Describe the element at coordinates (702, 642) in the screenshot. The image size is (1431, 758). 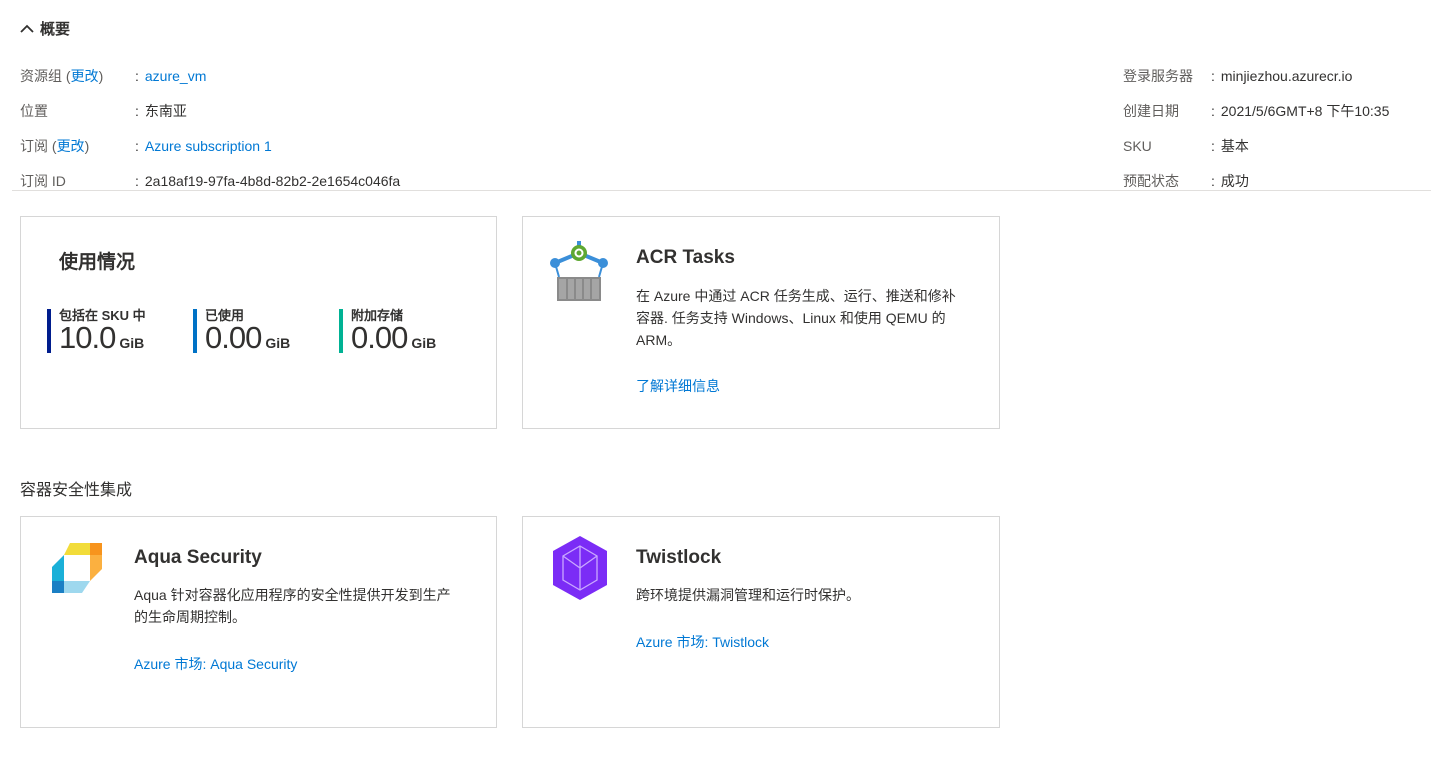
I see `twistlock-marketplace-link: Azure 市场: Twistlock` at that location.